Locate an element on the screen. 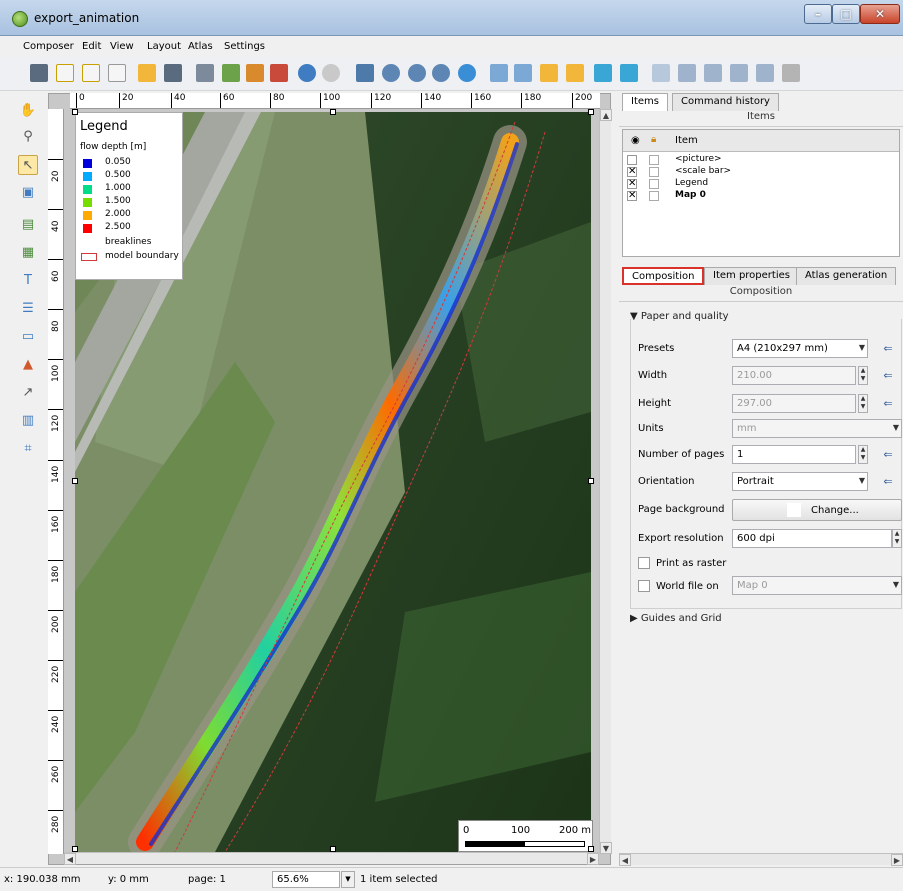  tab-item-properties: Item properties is located at coordinates (751, 276).